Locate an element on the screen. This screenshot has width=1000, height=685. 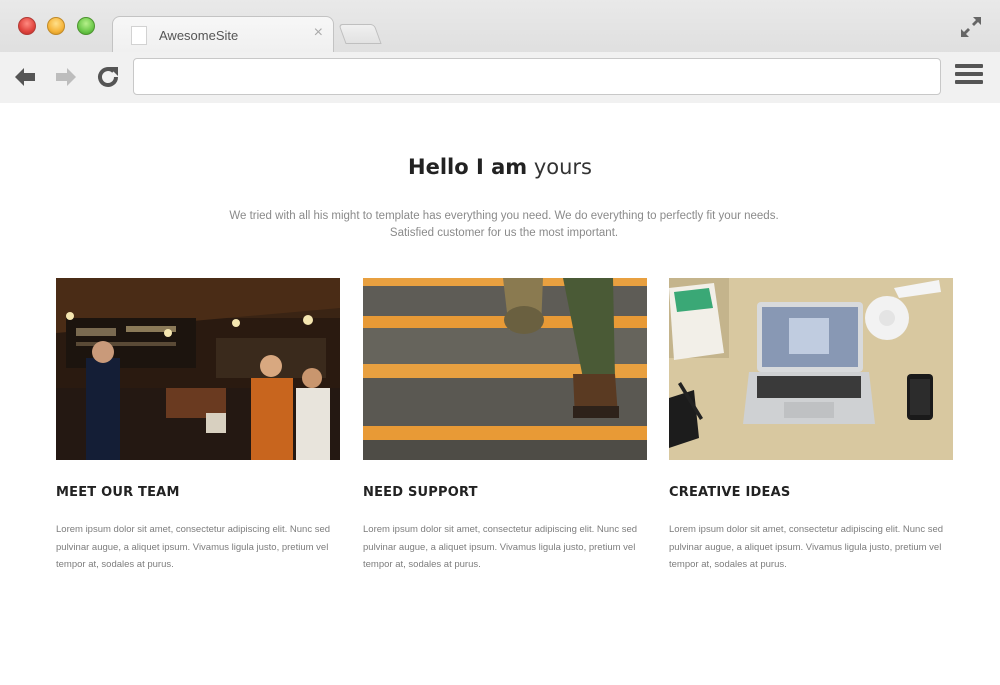
card-title: NEED SUPPORT is located at coordinates (420, 492).